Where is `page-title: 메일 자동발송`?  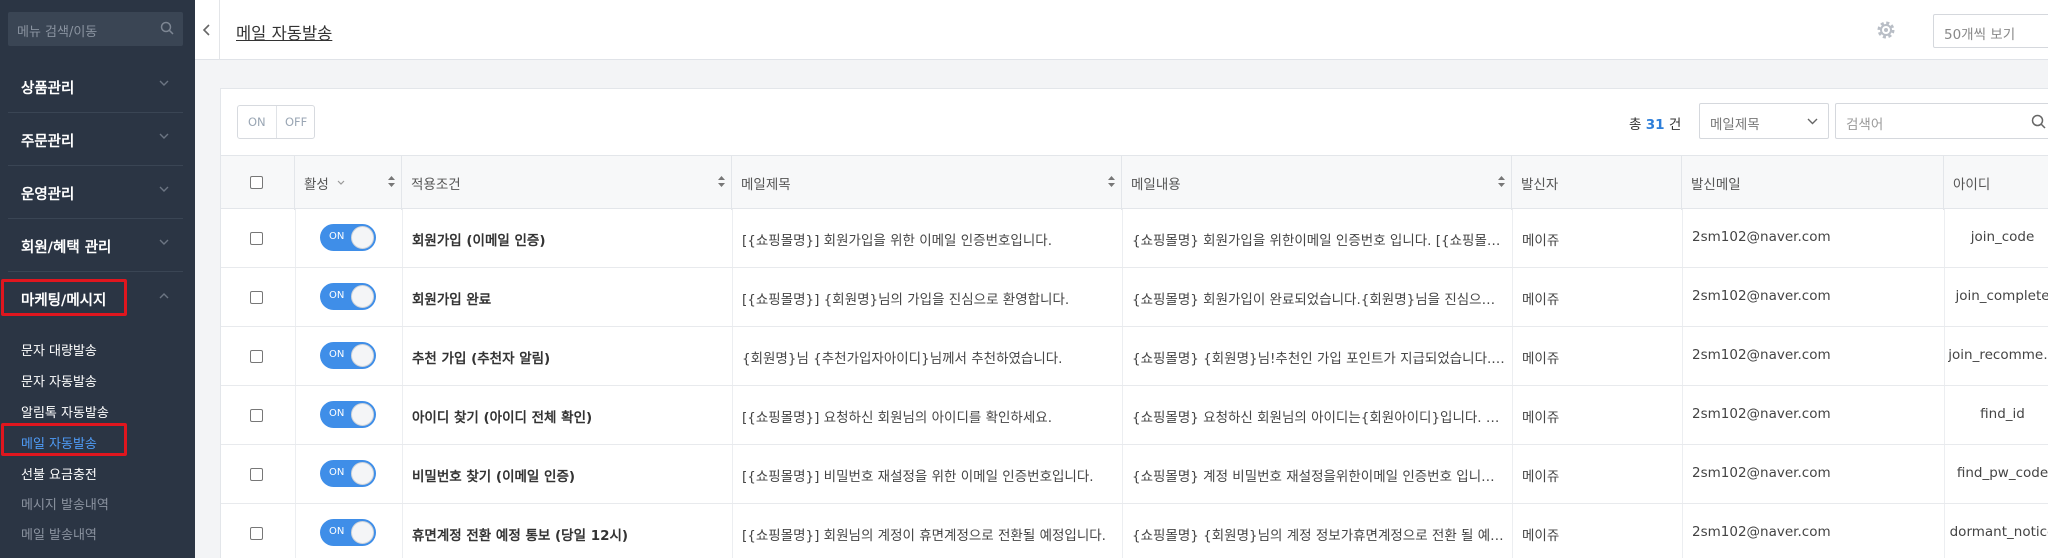 page-title: 메일 자동발송 is located at coordinates (284, 33).